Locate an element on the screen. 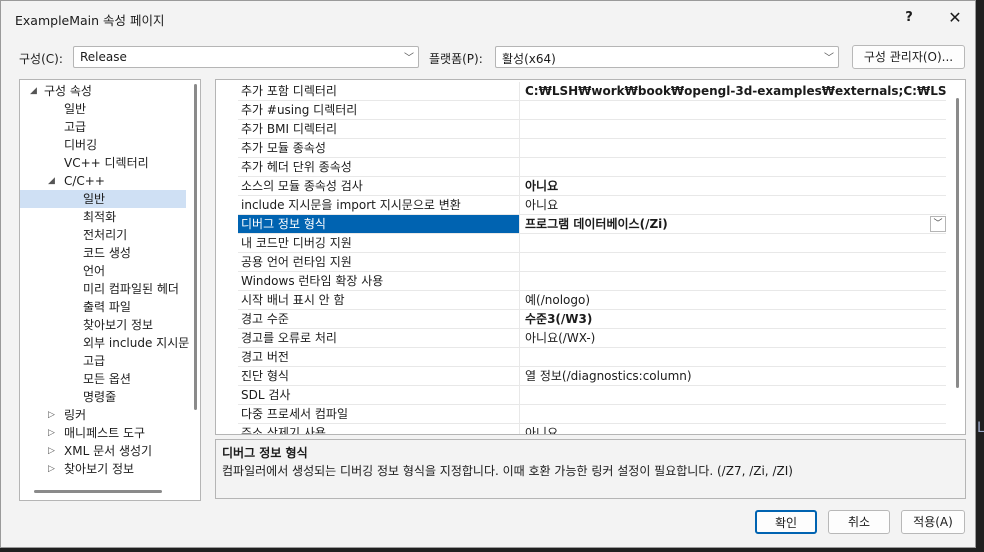  tree-item-optimization: 최적화 is located at coordinates (99, 217).